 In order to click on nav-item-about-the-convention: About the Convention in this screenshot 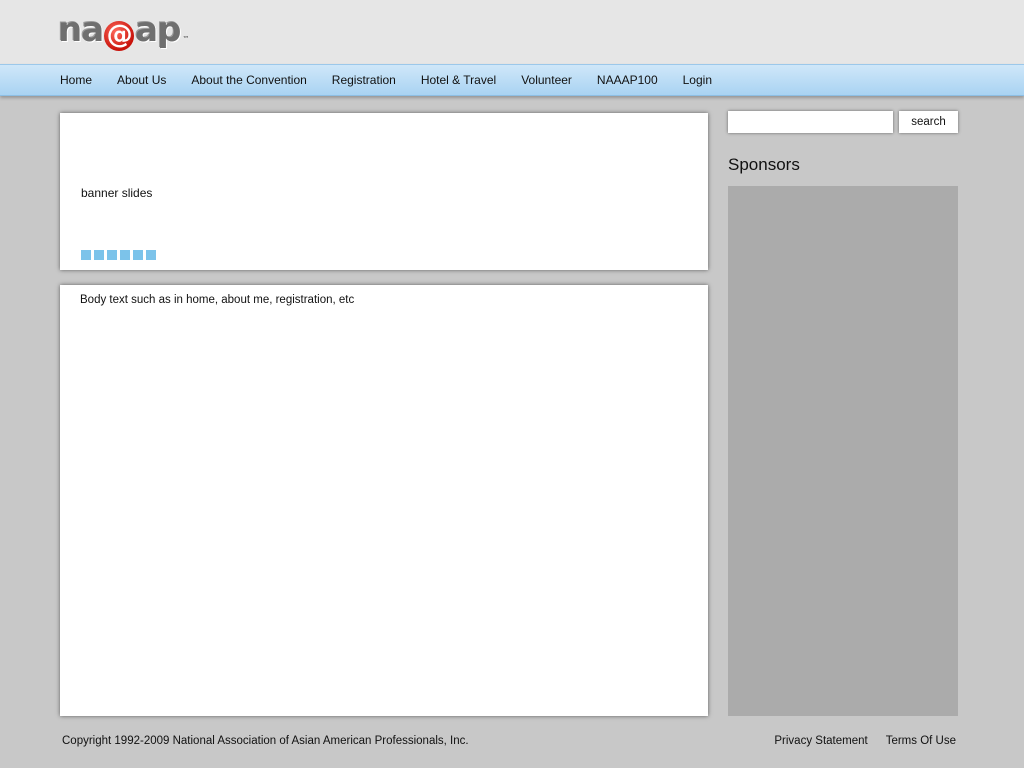, I will do `click(248, 80)`.